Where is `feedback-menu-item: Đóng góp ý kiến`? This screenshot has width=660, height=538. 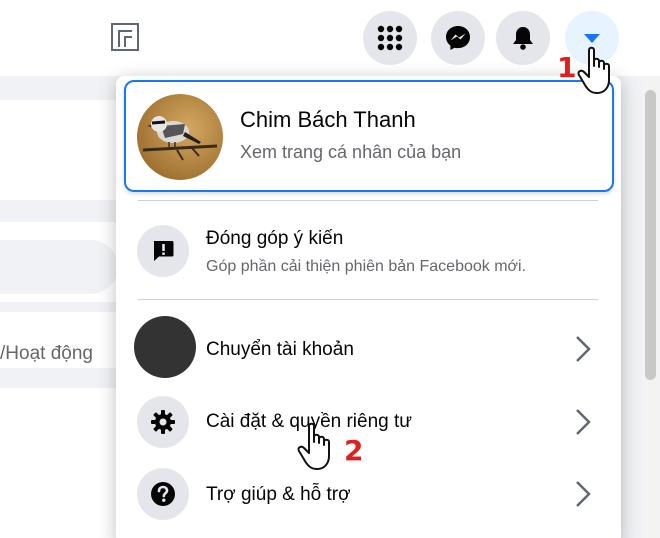 feedback-menu-item: Đóng góp ý kiến is located at coordinates (274, 239).